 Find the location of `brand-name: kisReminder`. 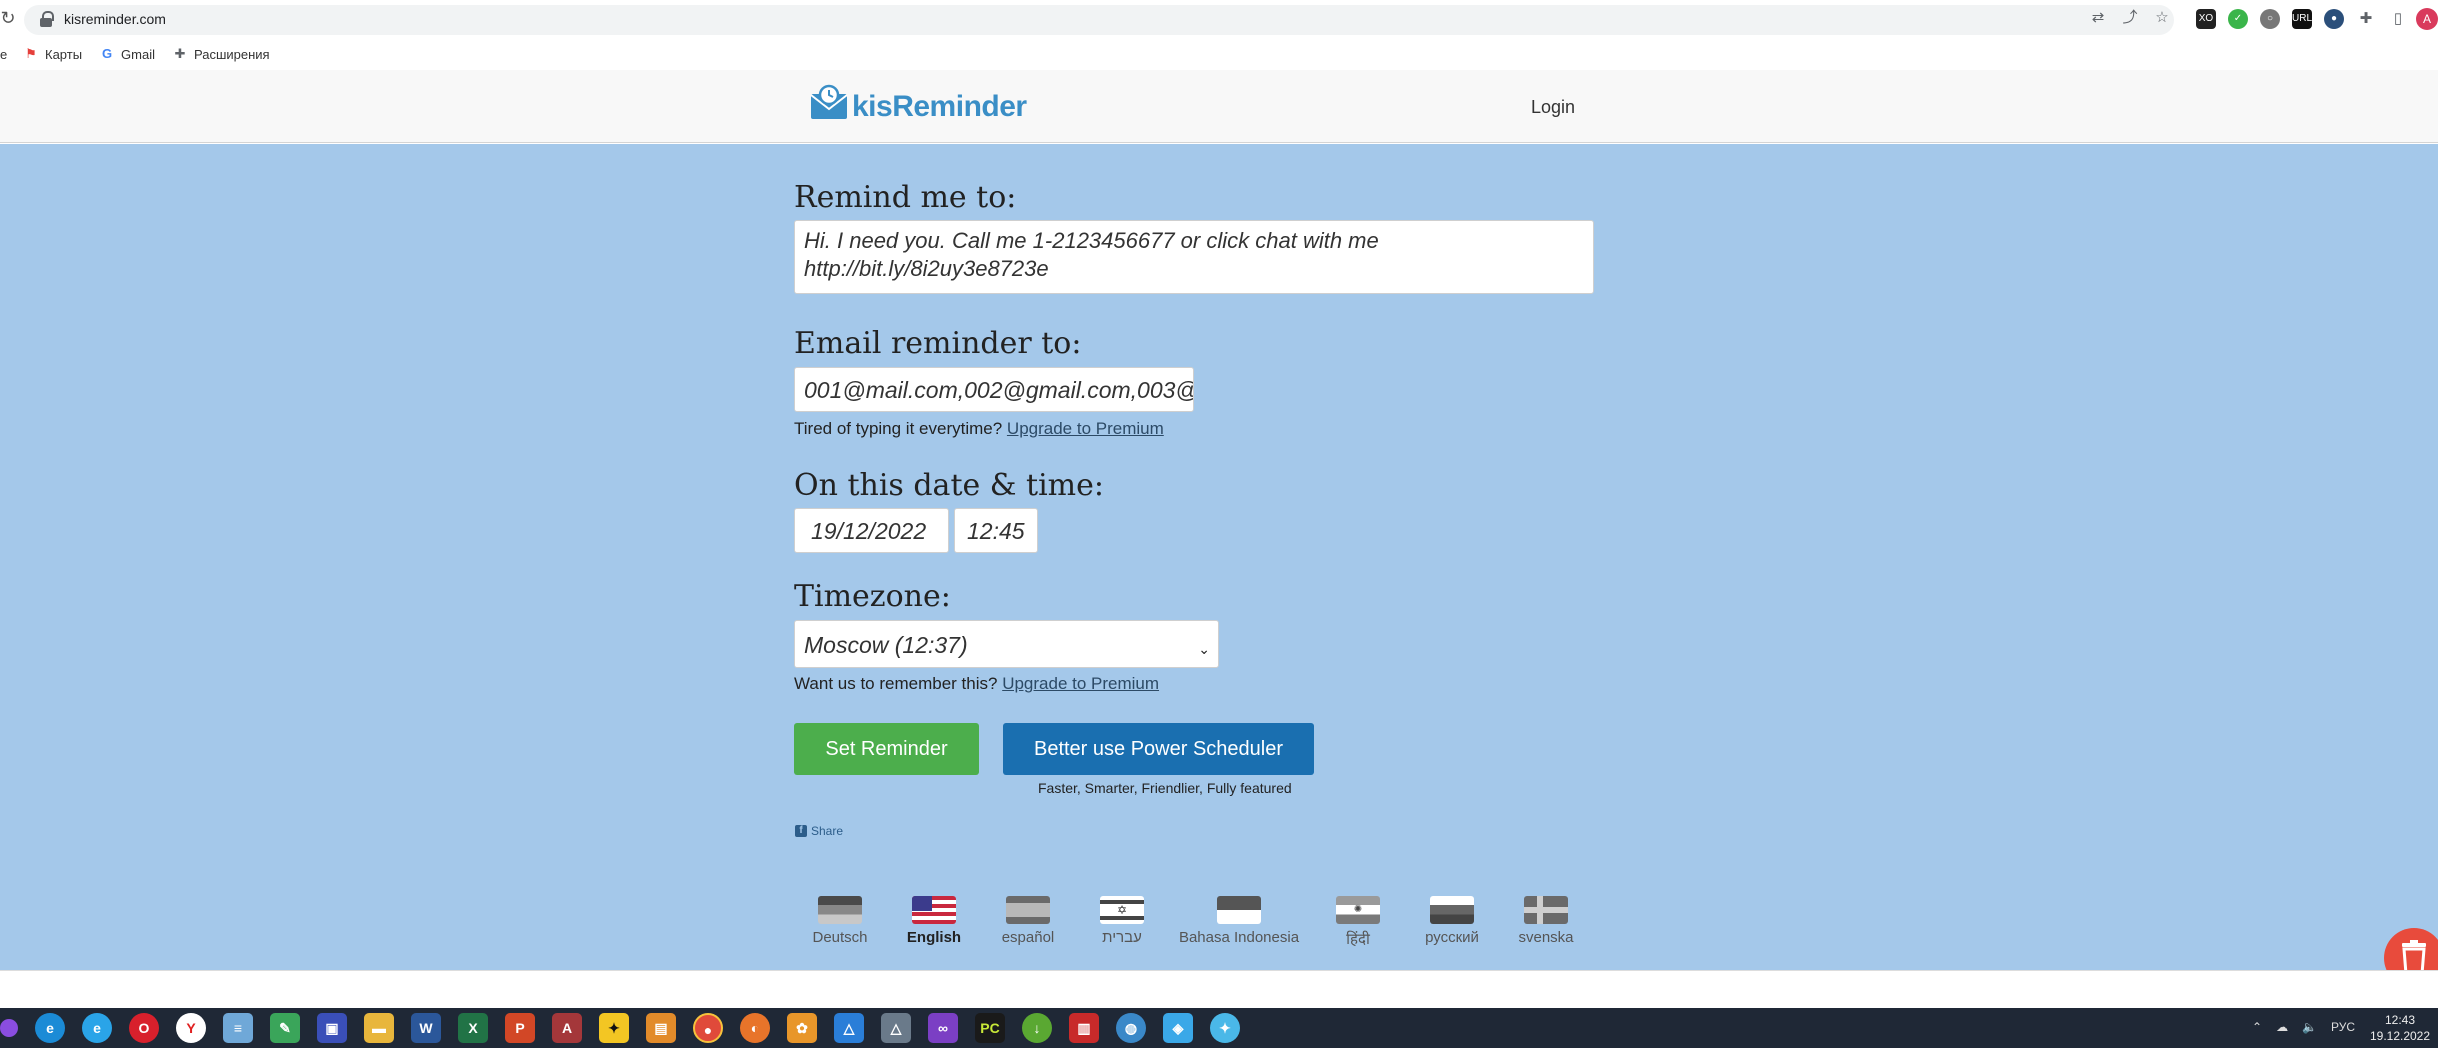

brand-name: kisReminder is located at coordinates (939, 107).